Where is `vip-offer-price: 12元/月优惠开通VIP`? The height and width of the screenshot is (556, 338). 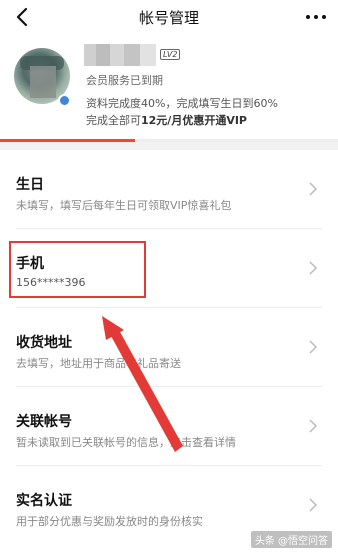
vip-offer-price: 12元/月优惠开通VIP is located at coordinates (194, 120).